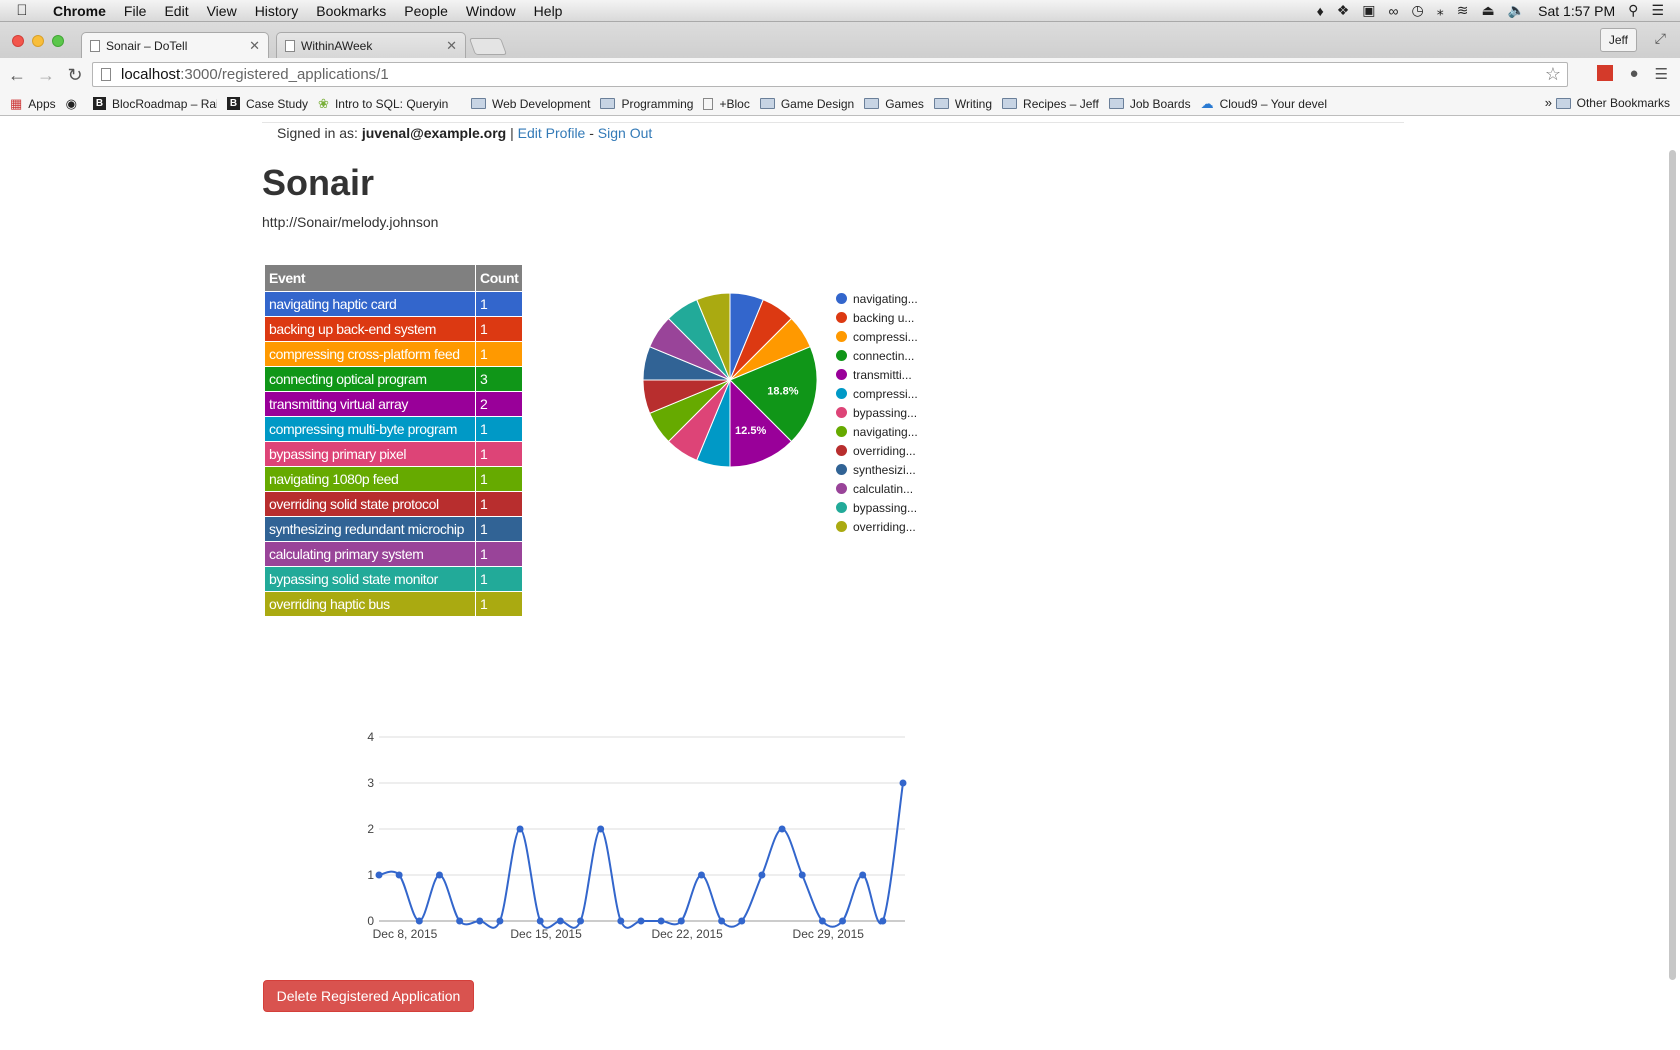 The width and height of the screenshot is (1680, 1050). What do you see at coordinates (1576, 11) in the screenshot?
I see `clock: Sat 1:57 PM` at bounding box center [1576, 11].